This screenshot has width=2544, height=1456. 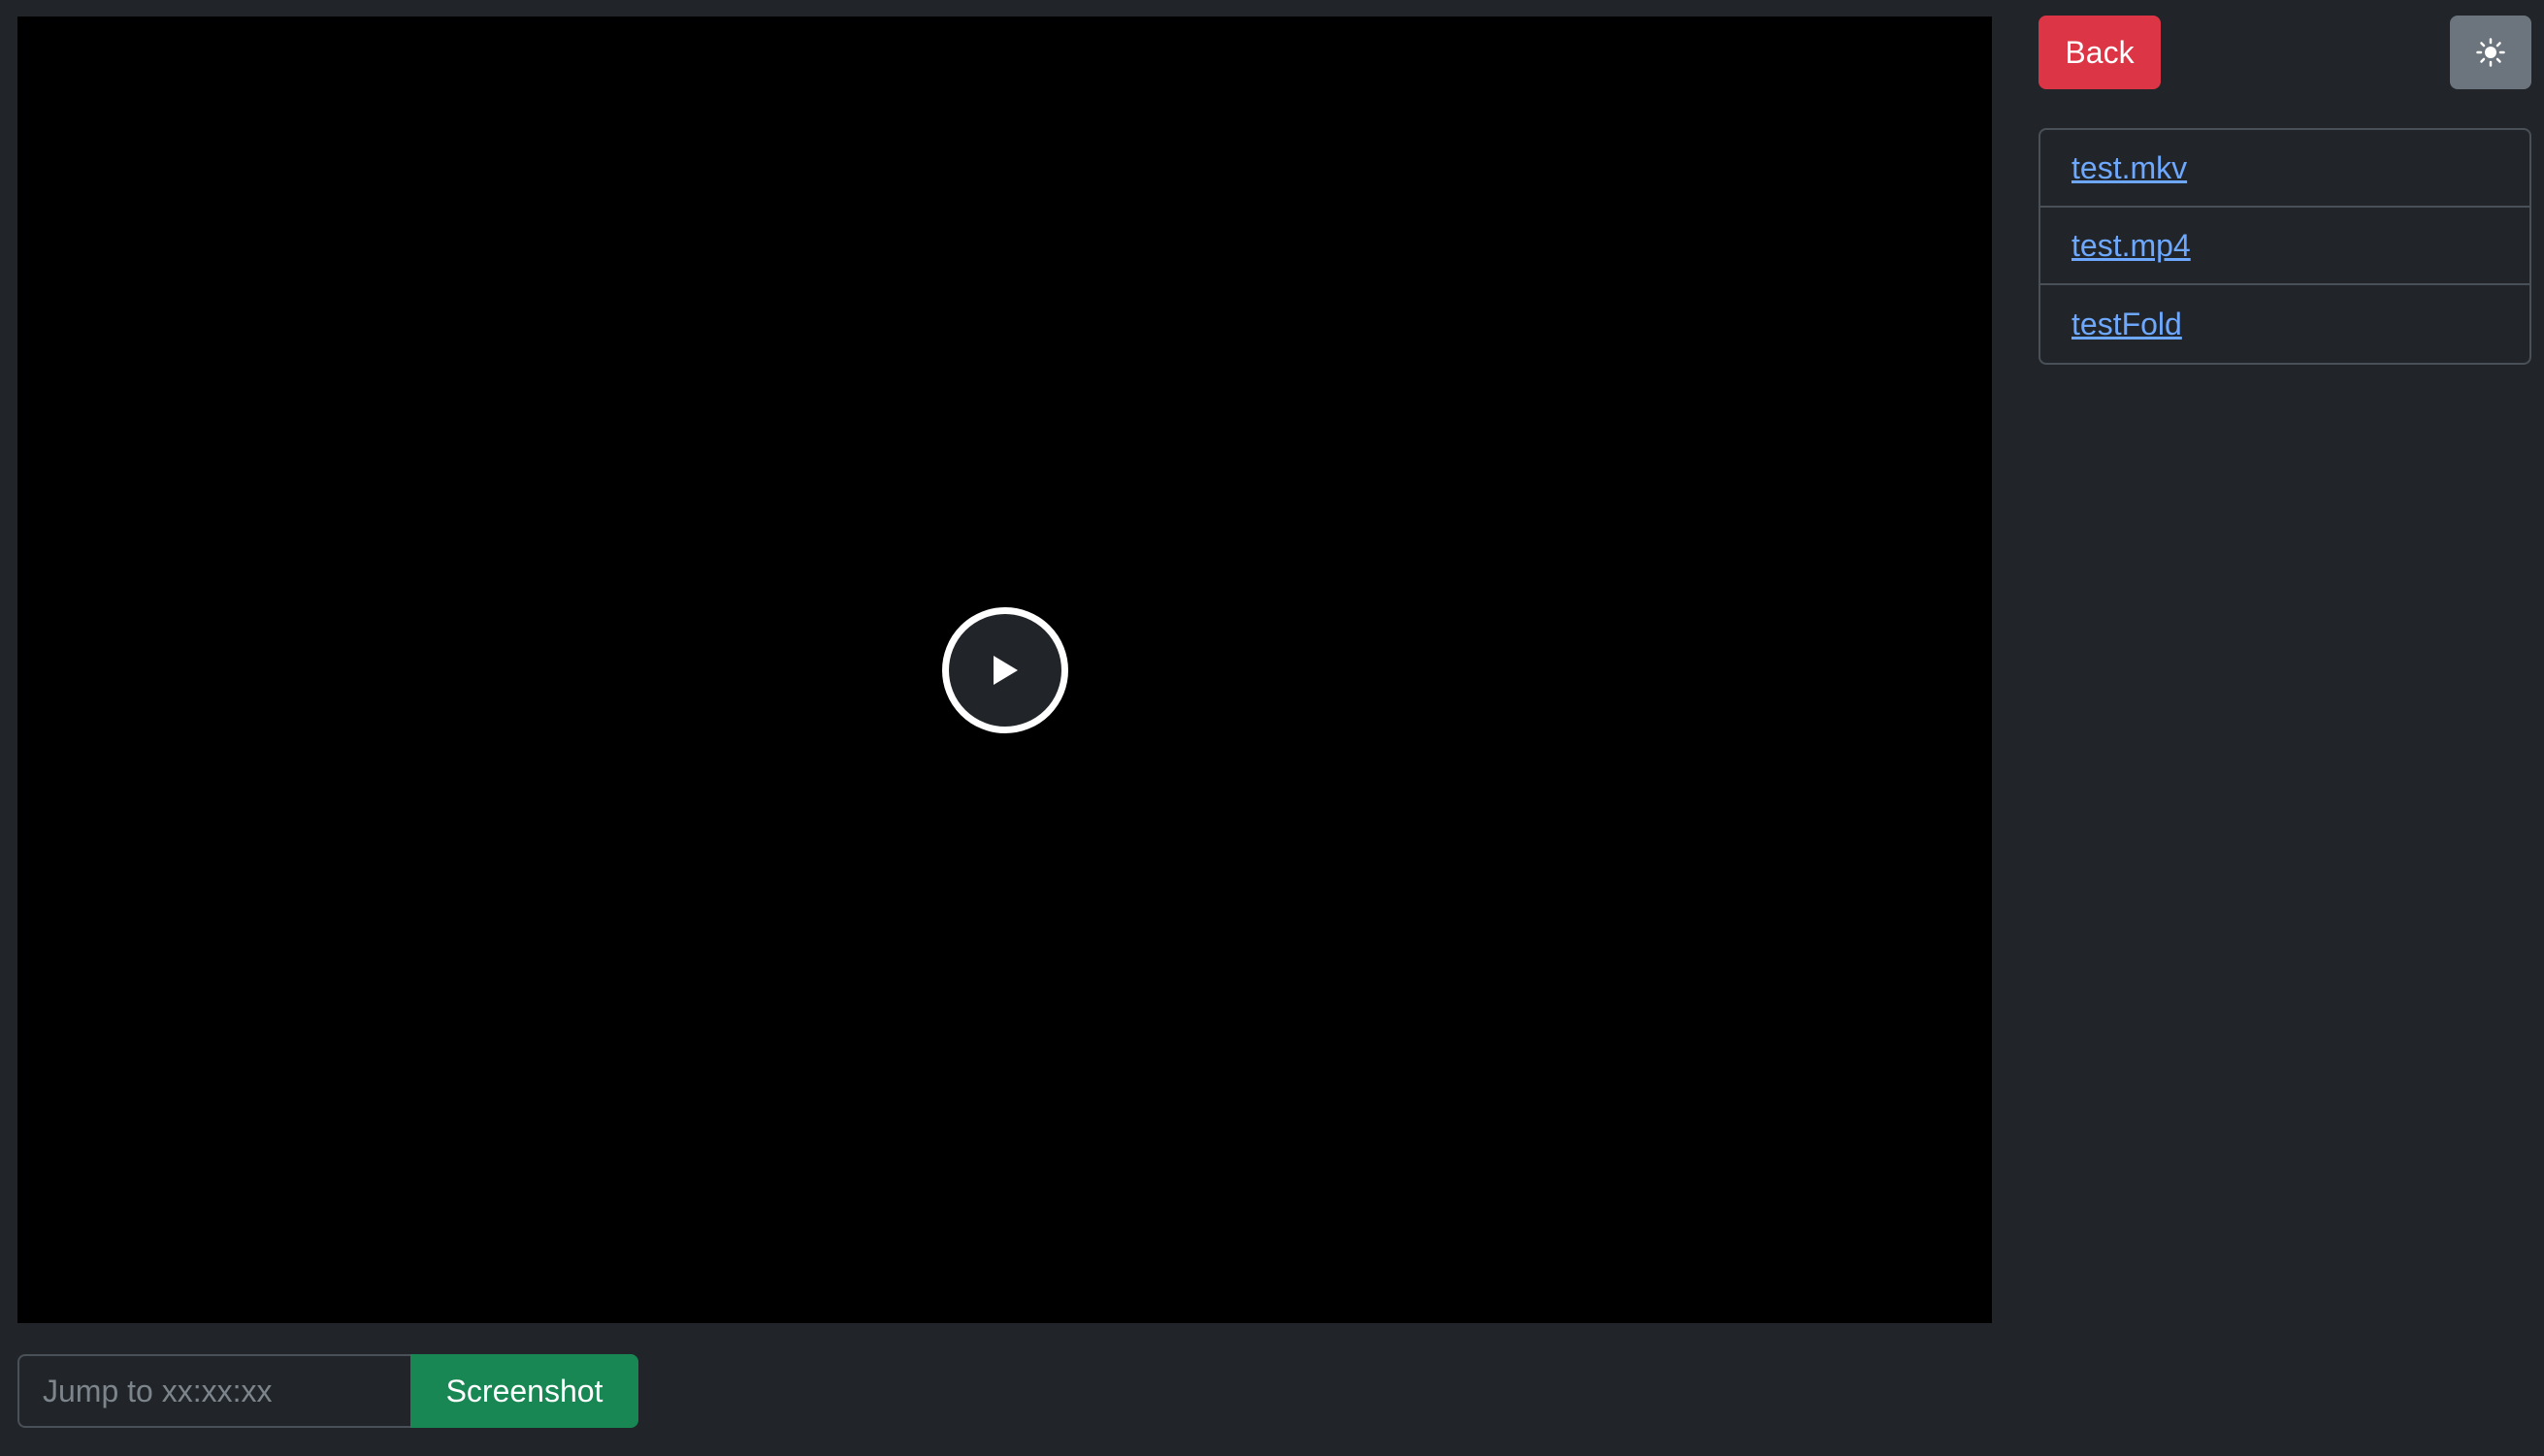 I want to click on file-link-test-mp4: test.mp4, so click(x=2131, y=246).